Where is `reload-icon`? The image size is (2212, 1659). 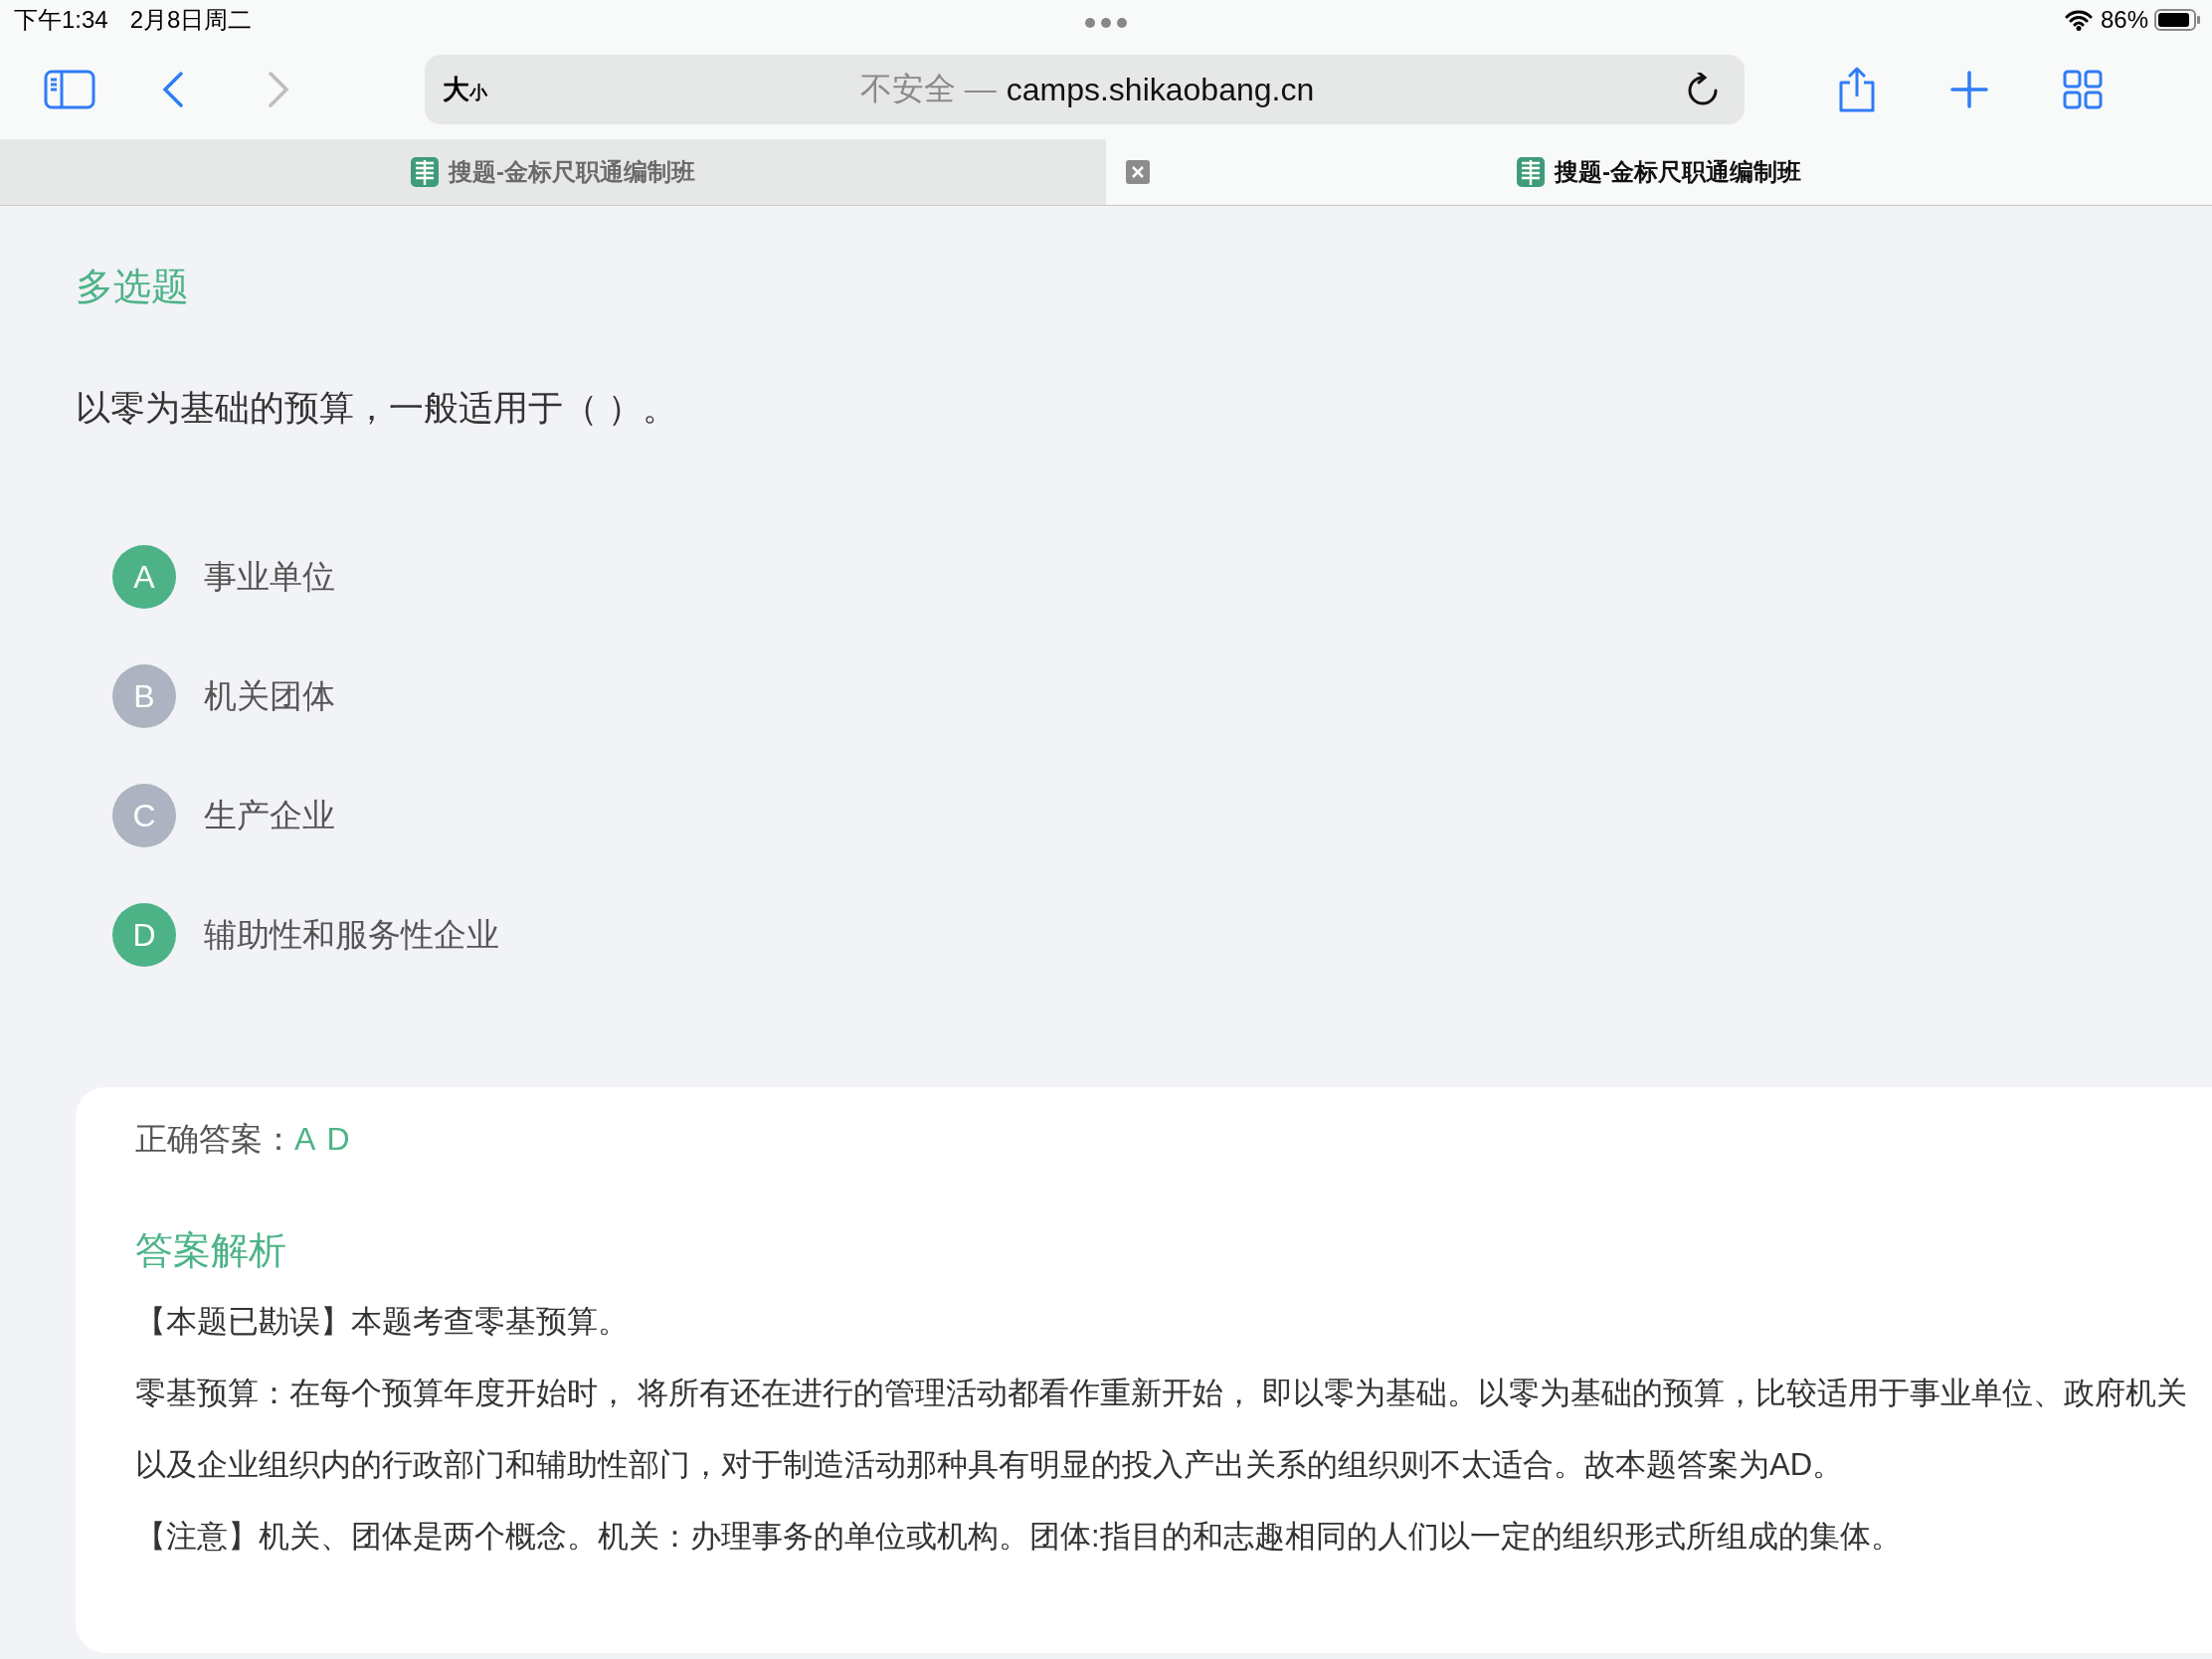
reload-icon is located at coordinates (1703, 89).